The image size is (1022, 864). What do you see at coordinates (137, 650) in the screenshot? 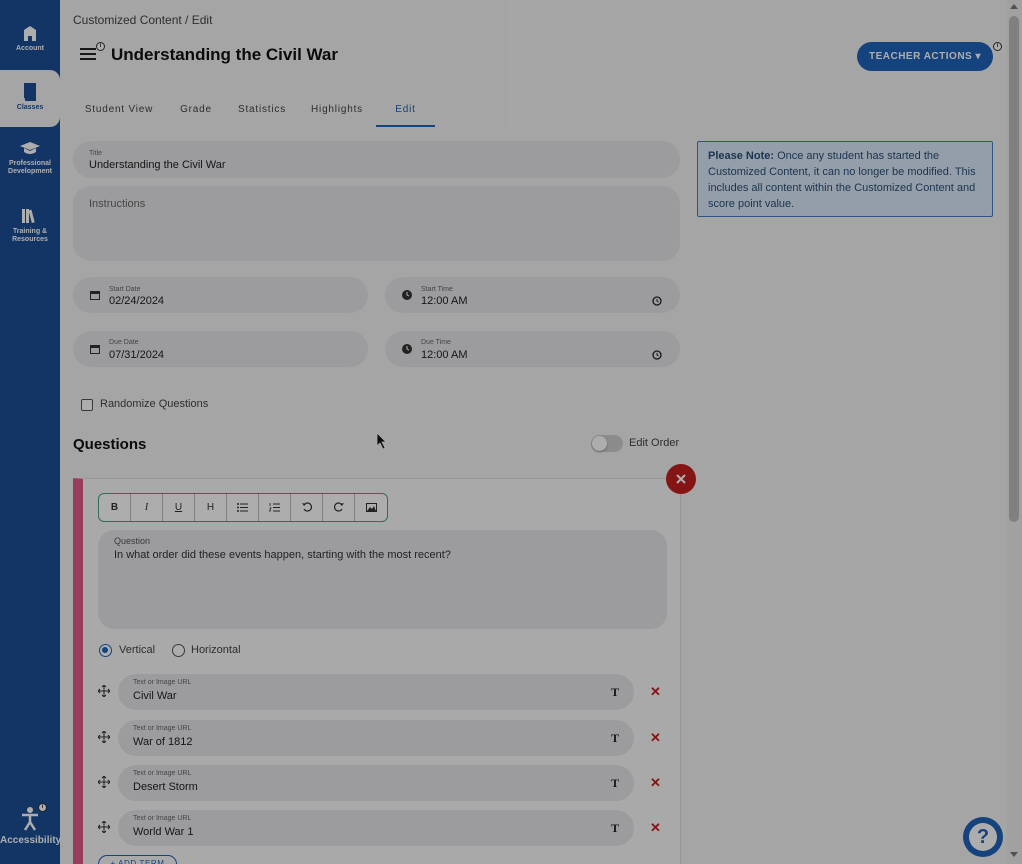
I see `vertical-label: Vertical` at bounding box center [137, 650].